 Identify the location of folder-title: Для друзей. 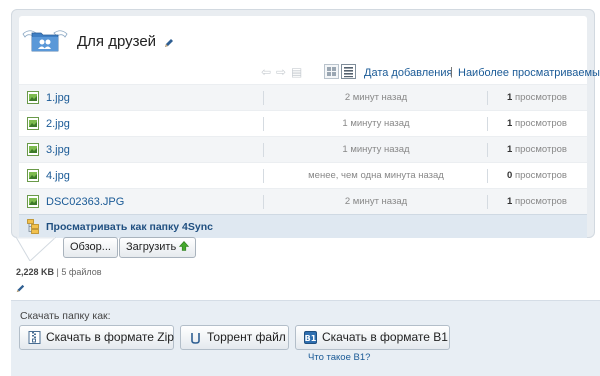
(117, 41).